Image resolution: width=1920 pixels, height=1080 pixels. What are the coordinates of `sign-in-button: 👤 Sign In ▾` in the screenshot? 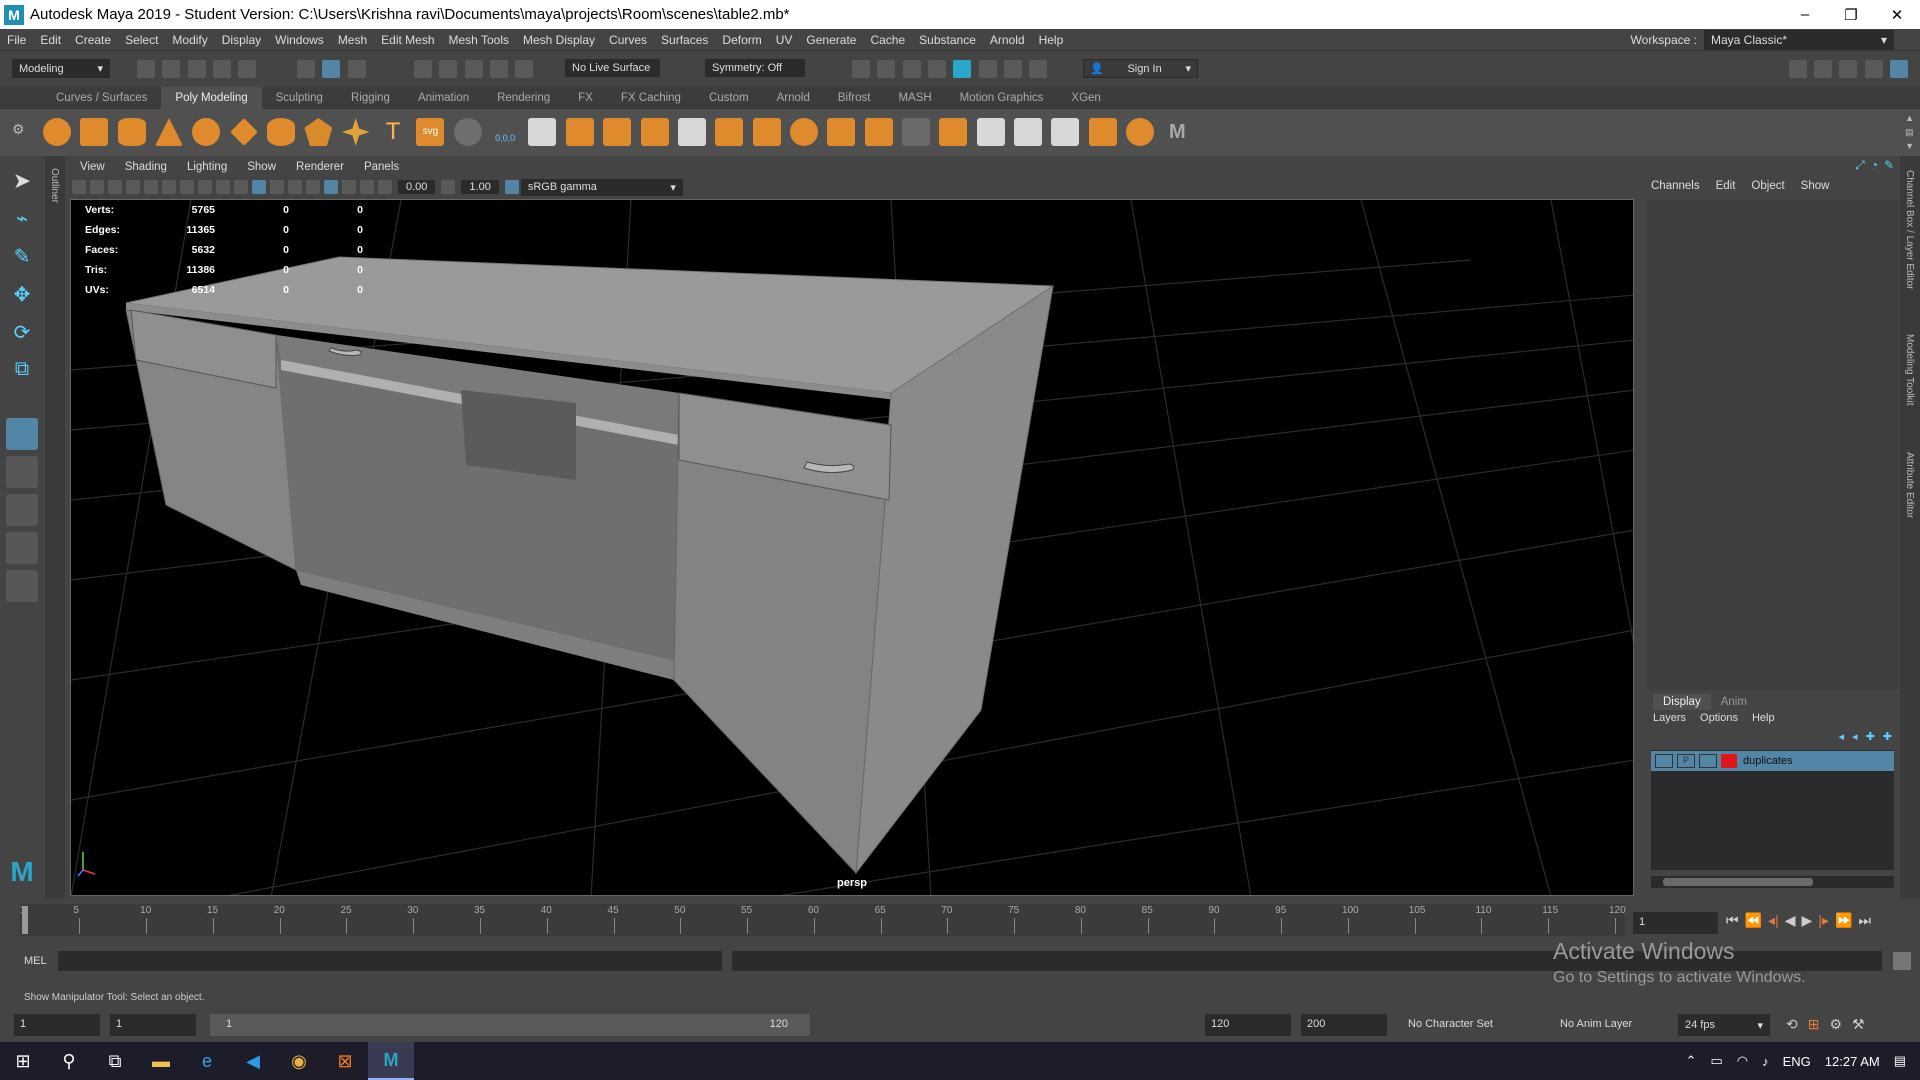 It's located at (1140, 68).